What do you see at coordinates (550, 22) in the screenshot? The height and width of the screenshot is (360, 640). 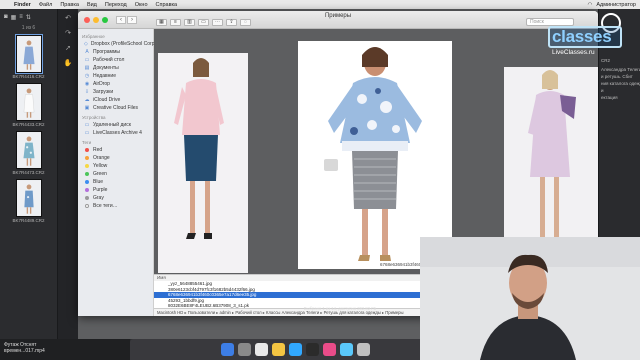 I see `search-input: Поиск` at bounding box center [550, 22].